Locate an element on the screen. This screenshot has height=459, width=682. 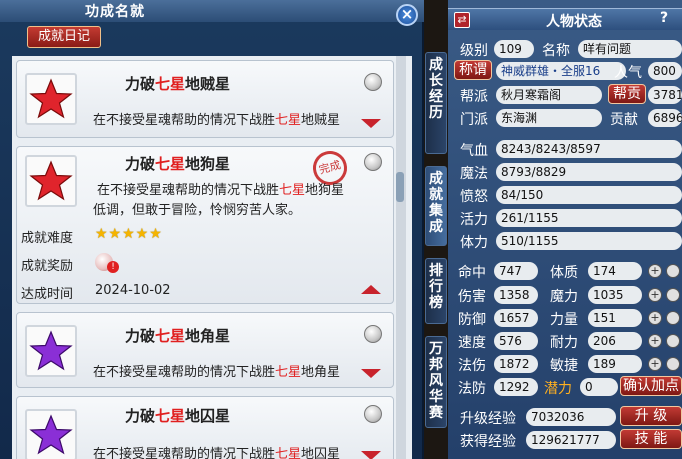
close-icon: × is located at coordinates (407, 15).